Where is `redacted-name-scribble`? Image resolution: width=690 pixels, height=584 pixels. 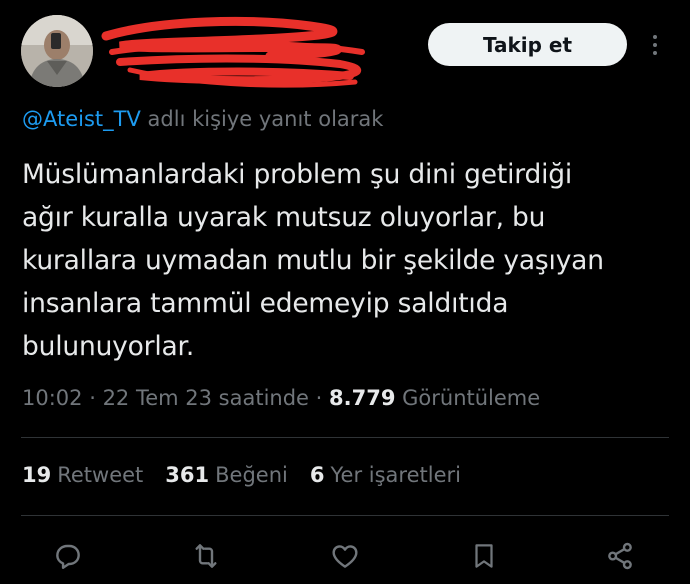
redacted-name-scribble is located at coordinates (233, 52).